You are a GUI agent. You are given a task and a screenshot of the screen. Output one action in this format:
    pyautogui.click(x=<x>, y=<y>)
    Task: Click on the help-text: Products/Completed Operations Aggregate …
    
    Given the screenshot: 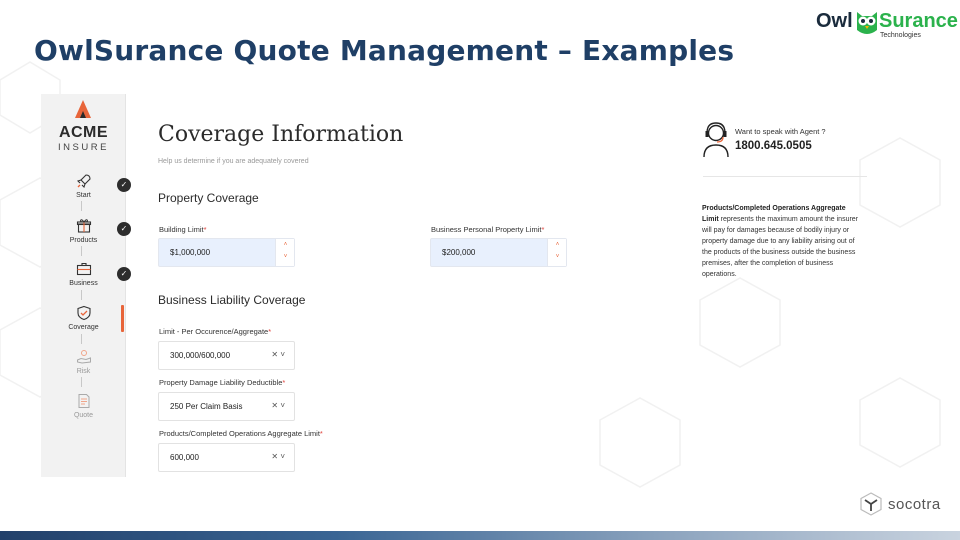 What is the action you would take?
    pyautogui.click(x=782, y=241)
    